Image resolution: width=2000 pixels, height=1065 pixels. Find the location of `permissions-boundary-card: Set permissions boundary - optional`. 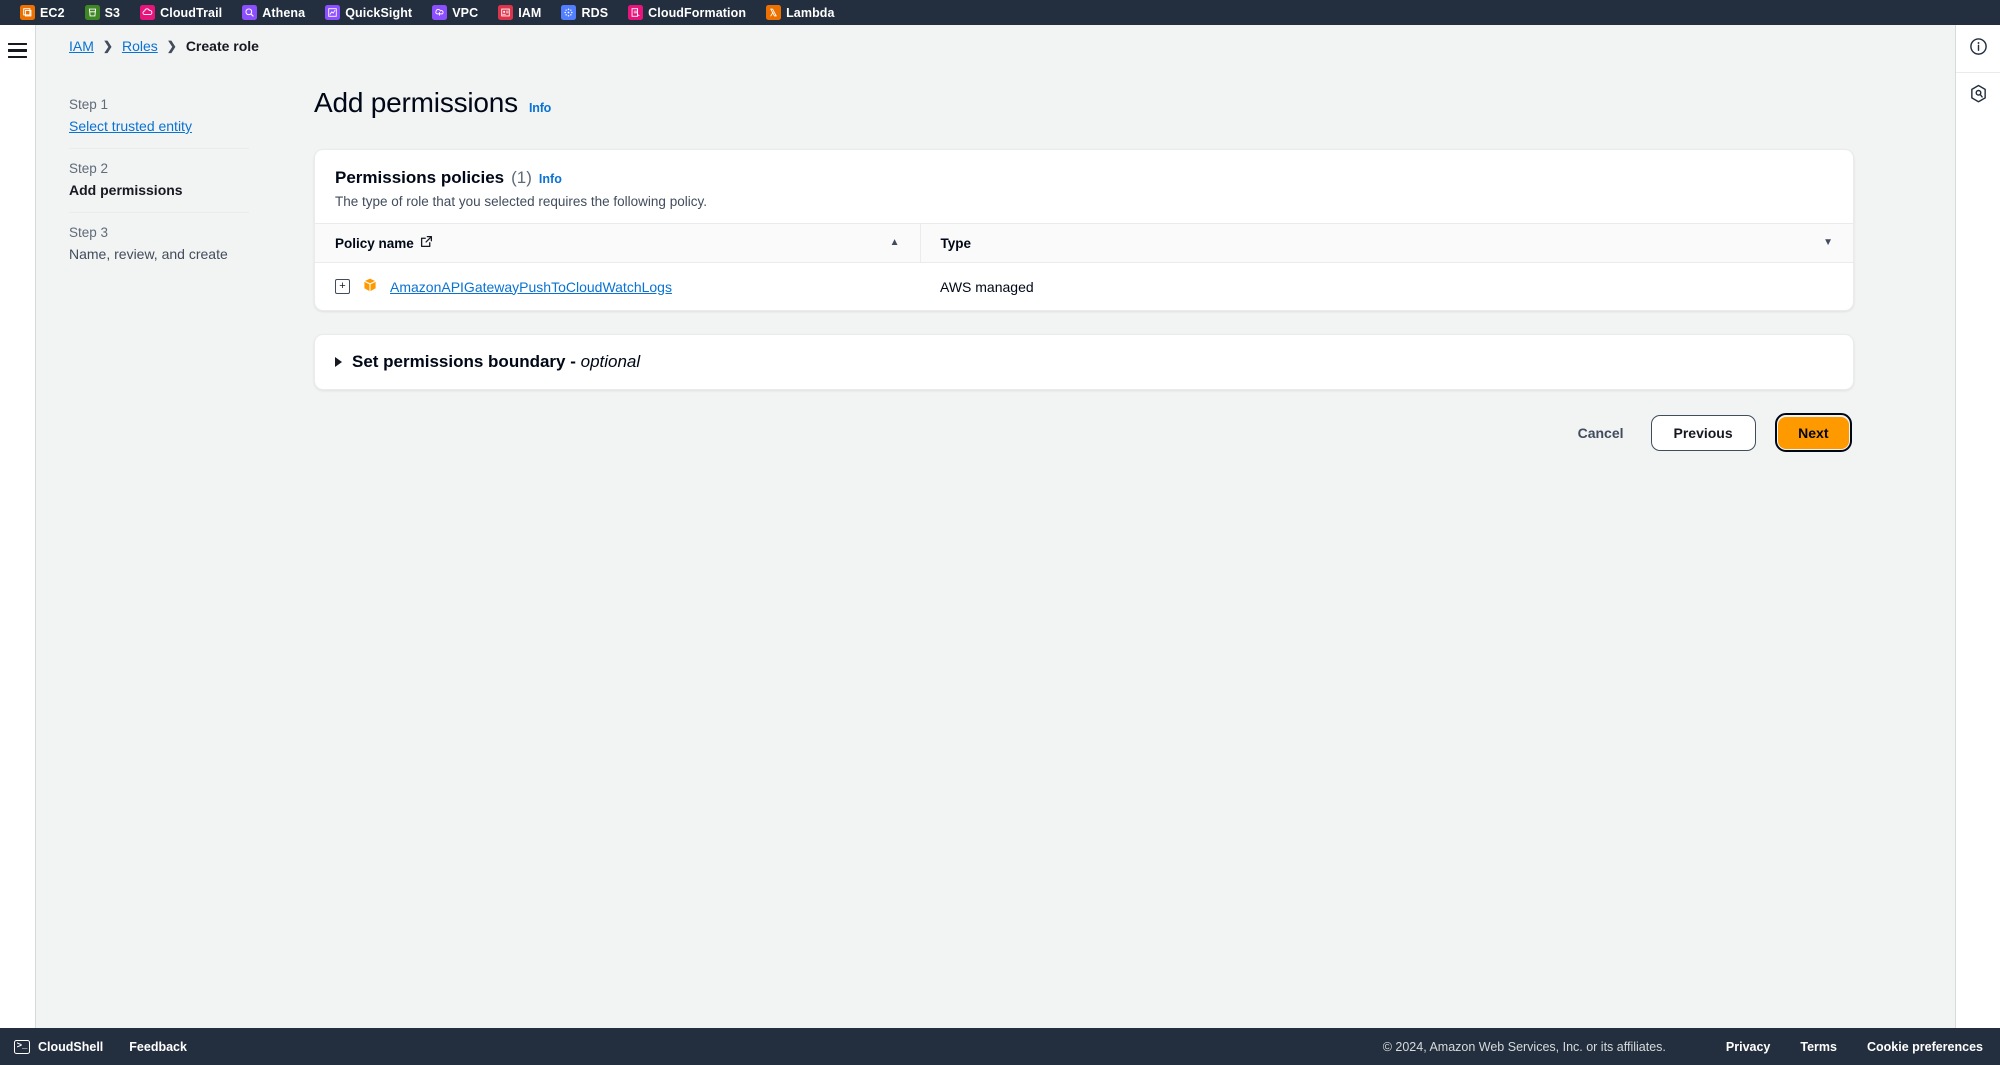

permissions-boundary-card: Set permissions boundary - optional is located at coordinates (1084, 362).